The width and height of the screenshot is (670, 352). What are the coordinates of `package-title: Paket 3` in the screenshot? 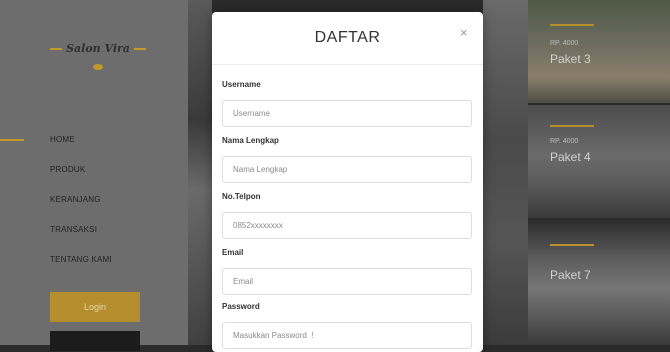 It's located at (570, 59).